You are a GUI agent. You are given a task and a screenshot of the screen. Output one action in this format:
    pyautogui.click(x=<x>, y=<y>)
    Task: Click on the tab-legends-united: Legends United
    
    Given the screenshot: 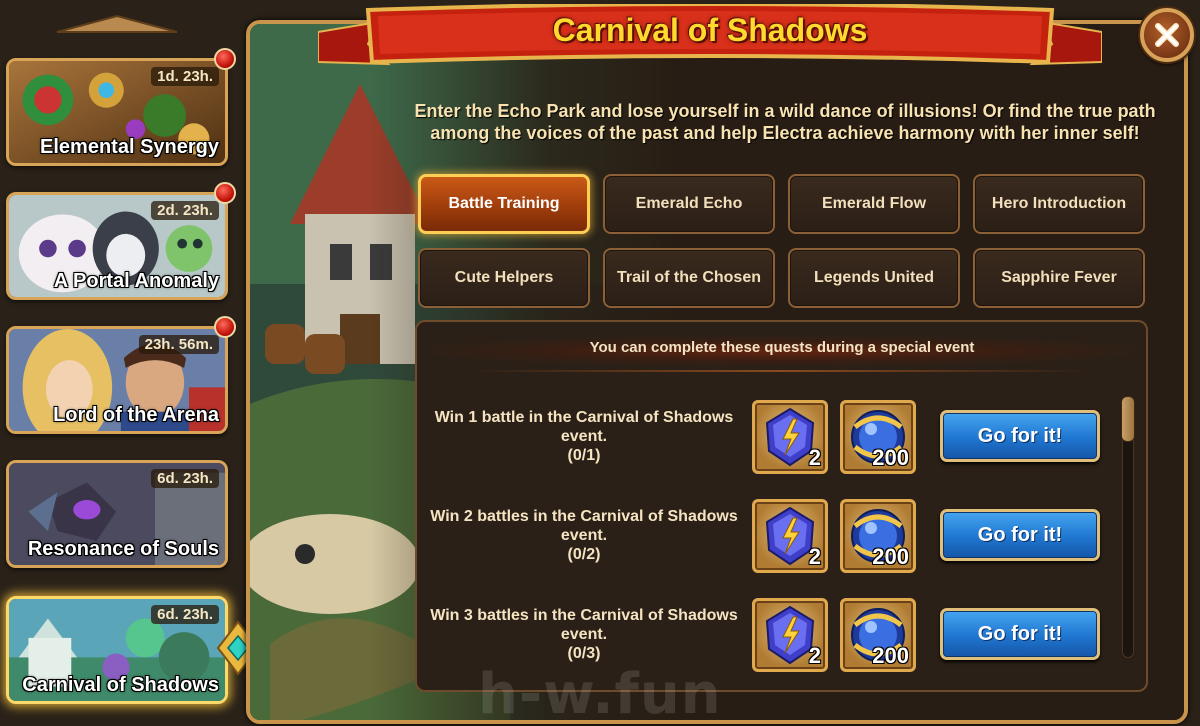 What is the action you would take?
    pyautogui.click(x=874, y=278)
    